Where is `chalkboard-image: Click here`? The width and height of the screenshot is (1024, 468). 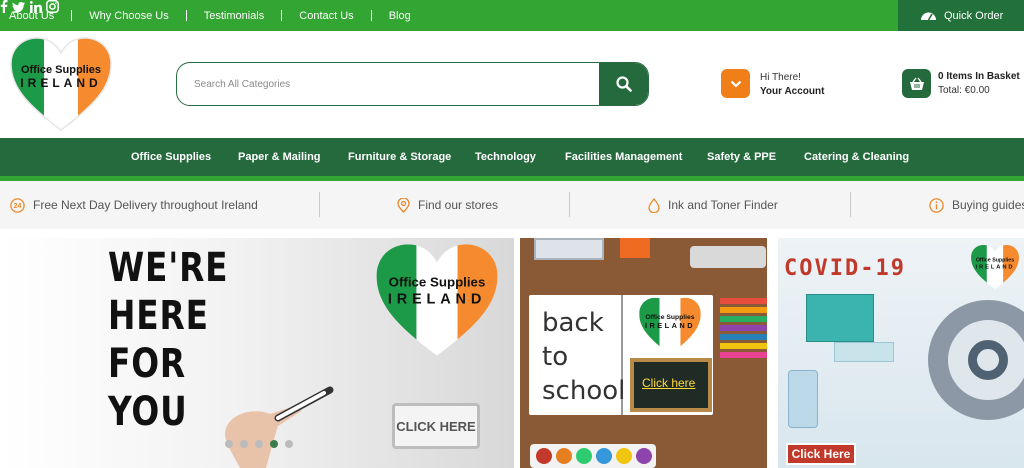 chalkboard-image: Click here is located at coordinates (671, 385).